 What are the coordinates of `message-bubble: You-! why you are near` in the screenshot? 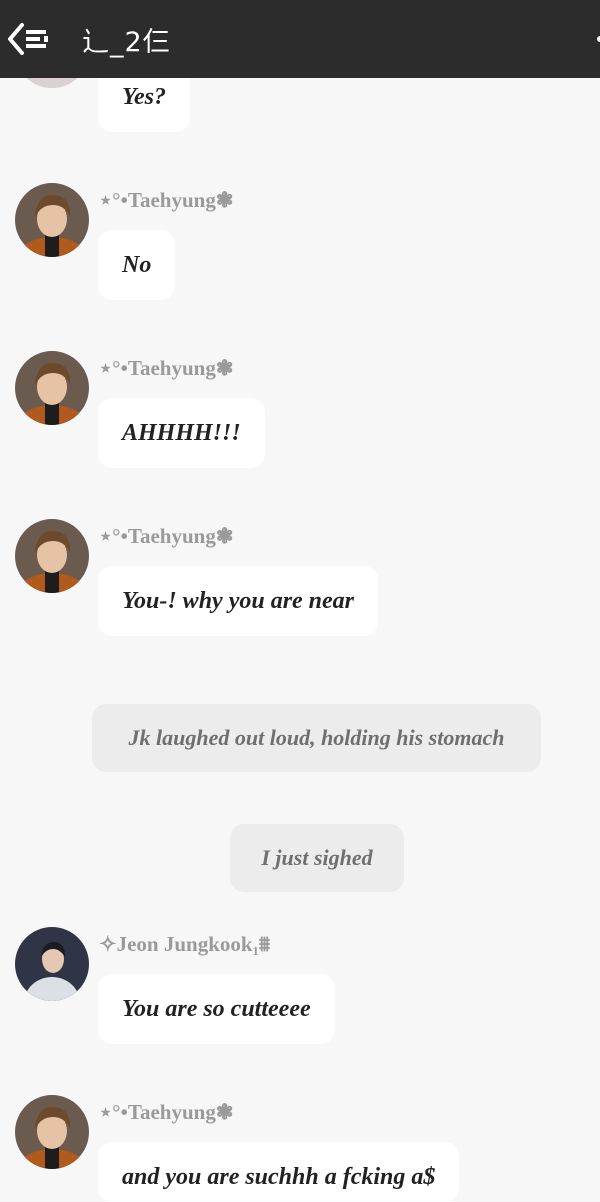 It's located at (238, 601).